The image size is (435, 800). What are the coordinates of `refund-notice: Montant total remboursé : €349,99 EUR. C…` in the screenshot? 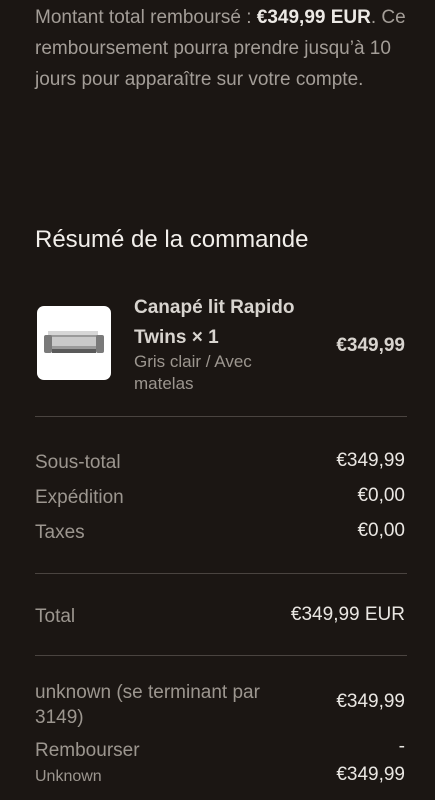 It's located at (225, 48).